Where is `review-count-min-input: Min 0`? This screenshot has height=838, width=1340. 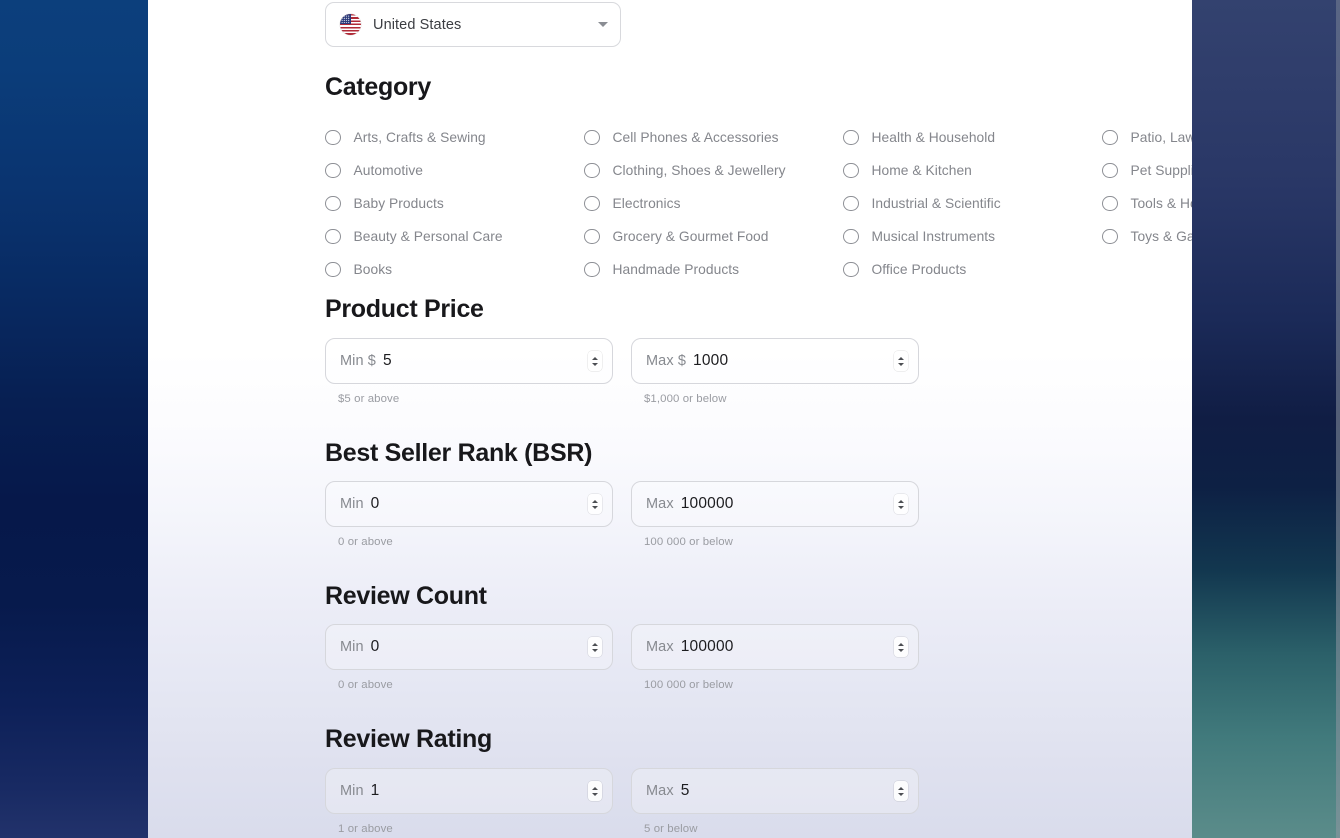
review-count-min-input: Min 0 is located at coordinates (469, 647).